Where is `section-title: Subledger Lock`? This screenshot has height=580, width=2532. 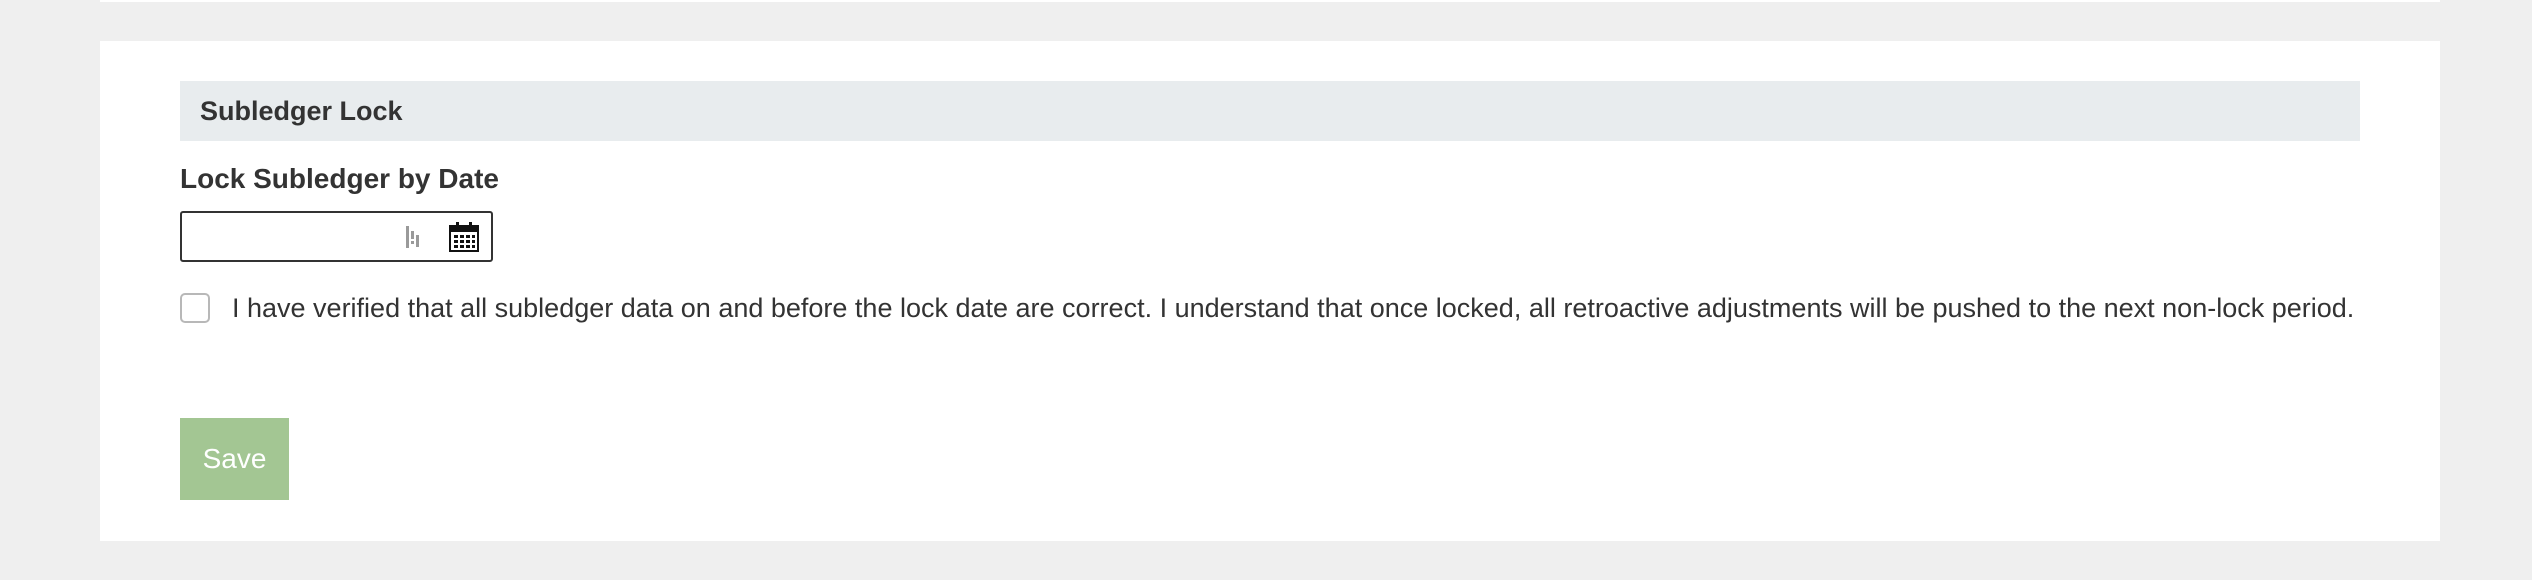 section-title: Subledger Lock is located at coordinates (301, 110).